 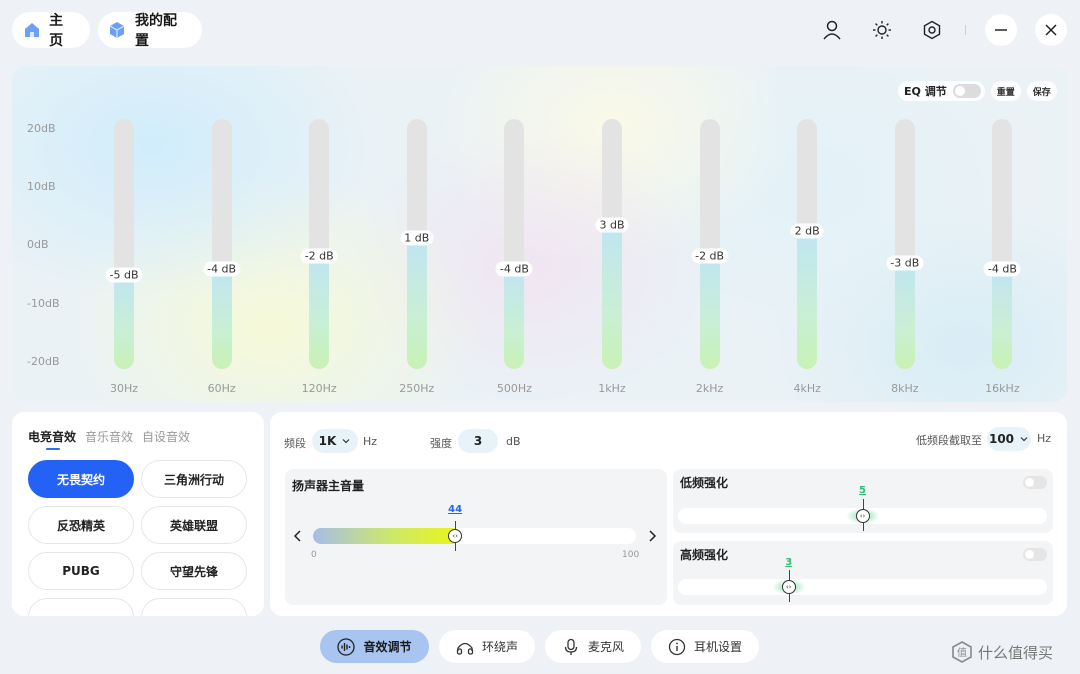 I want to click on band-select: 1K, so click(x=335, y=441).